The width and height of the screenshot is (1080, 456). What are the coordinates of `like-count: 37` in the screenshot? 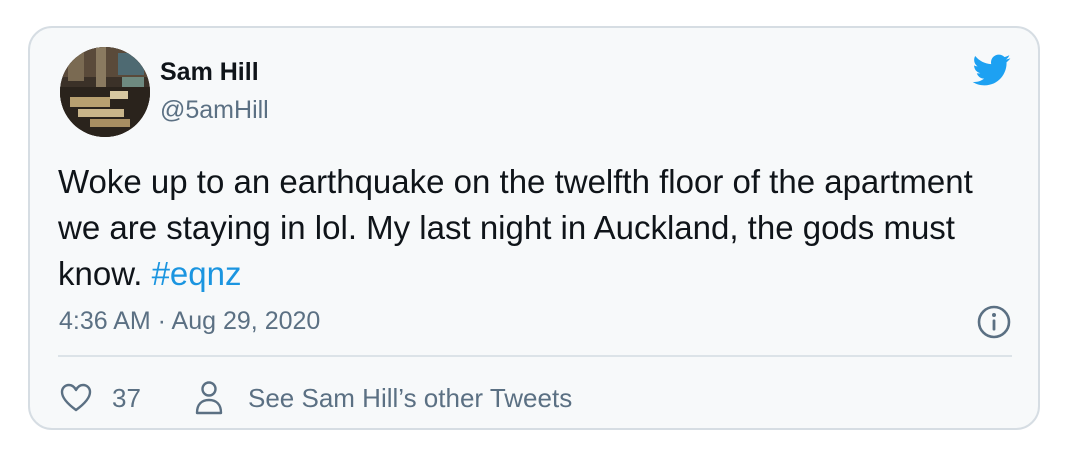 It's located at (126, 397).